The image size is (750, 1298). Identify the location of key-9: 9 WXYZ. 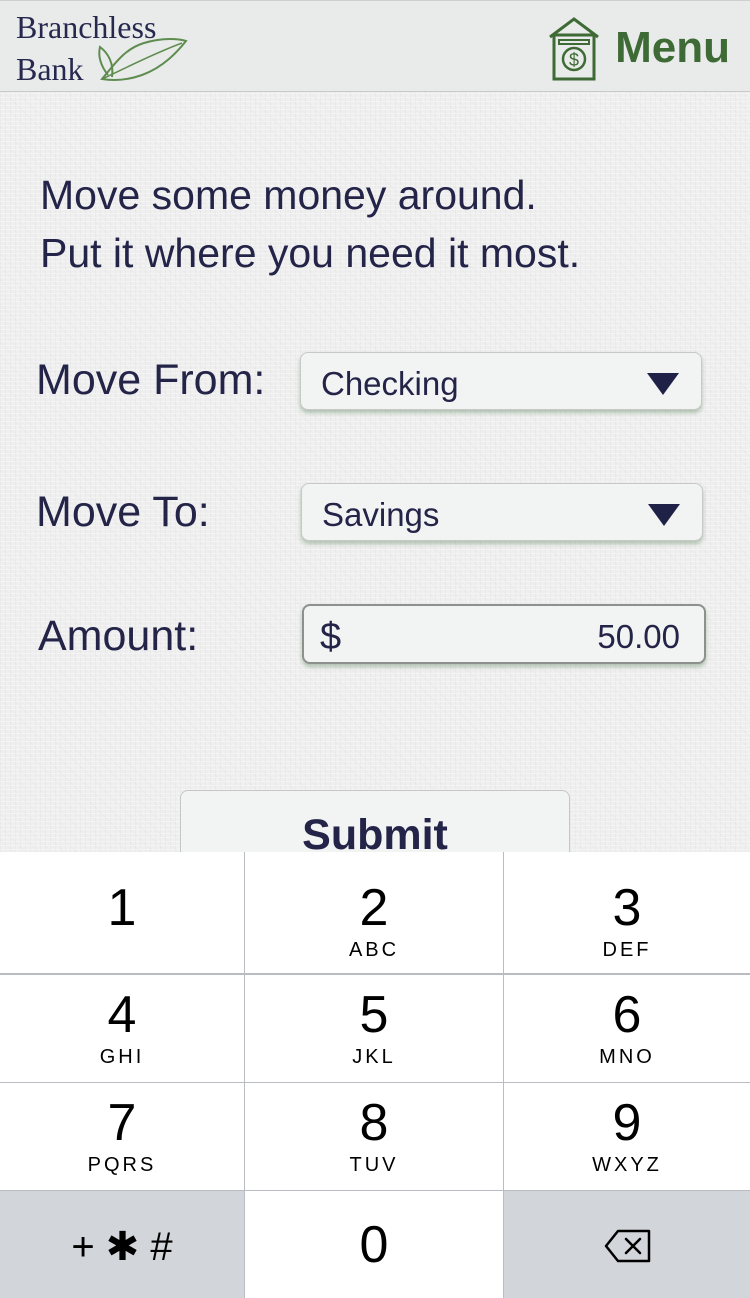
(627, 1136).